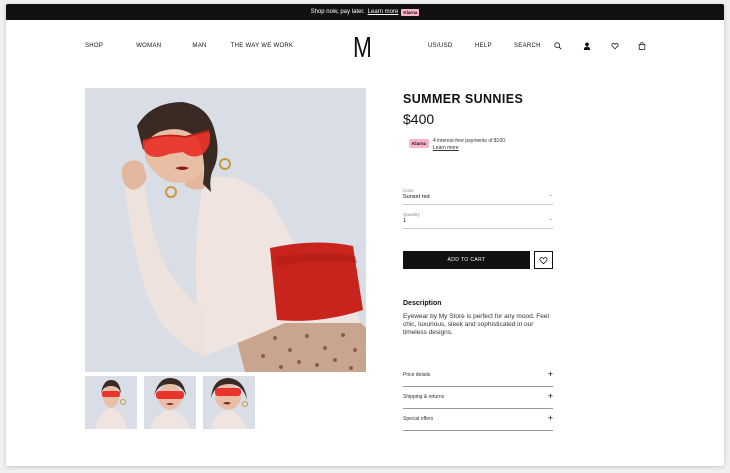 This screenshot has height=473, width=730. I want to click on announcement-learn-more-link: Learn more, so click(383, 12).